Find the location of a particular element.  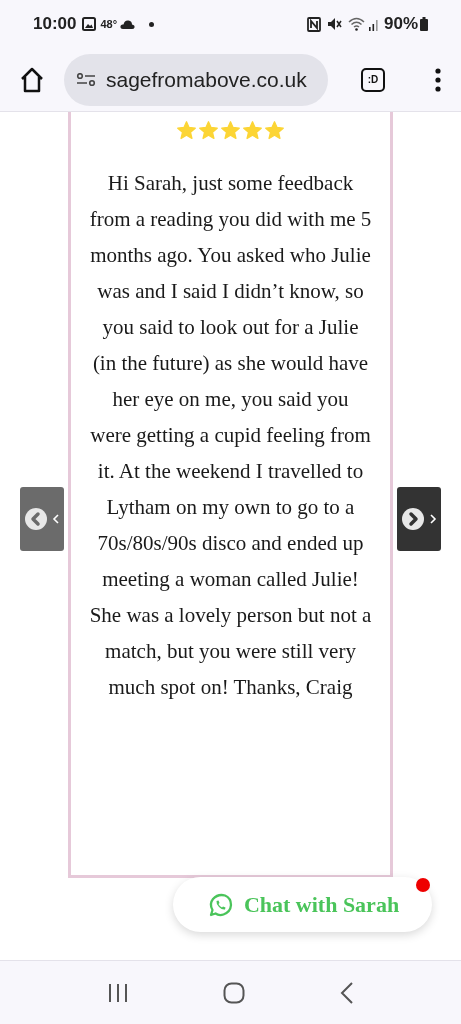

status-time: 10:00 is located at coordinates (55, 24).